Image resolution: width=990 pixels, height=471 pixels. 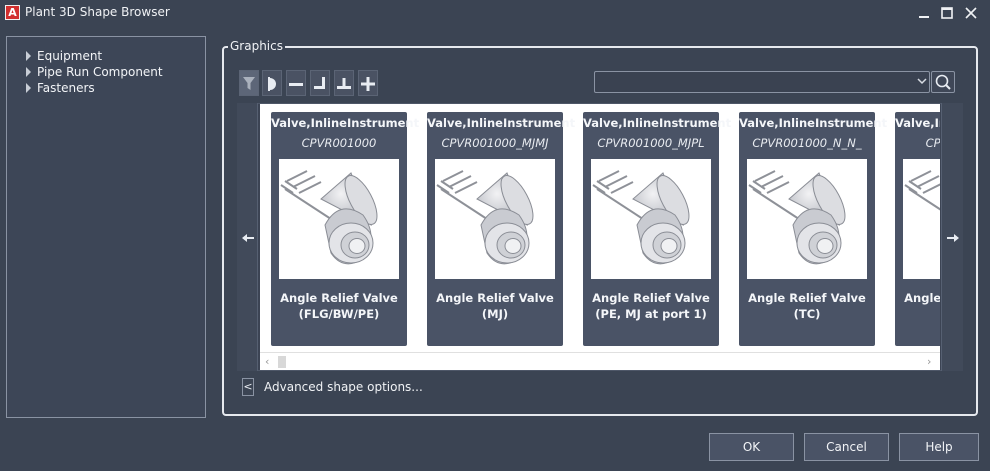 I want to click on tee-button, so click(x=344, y=83).